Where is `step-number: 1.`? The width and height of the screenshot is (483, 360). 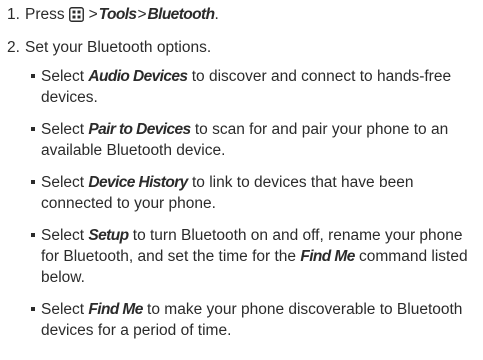 step-number: 1. is located at coordinates (13, 14).